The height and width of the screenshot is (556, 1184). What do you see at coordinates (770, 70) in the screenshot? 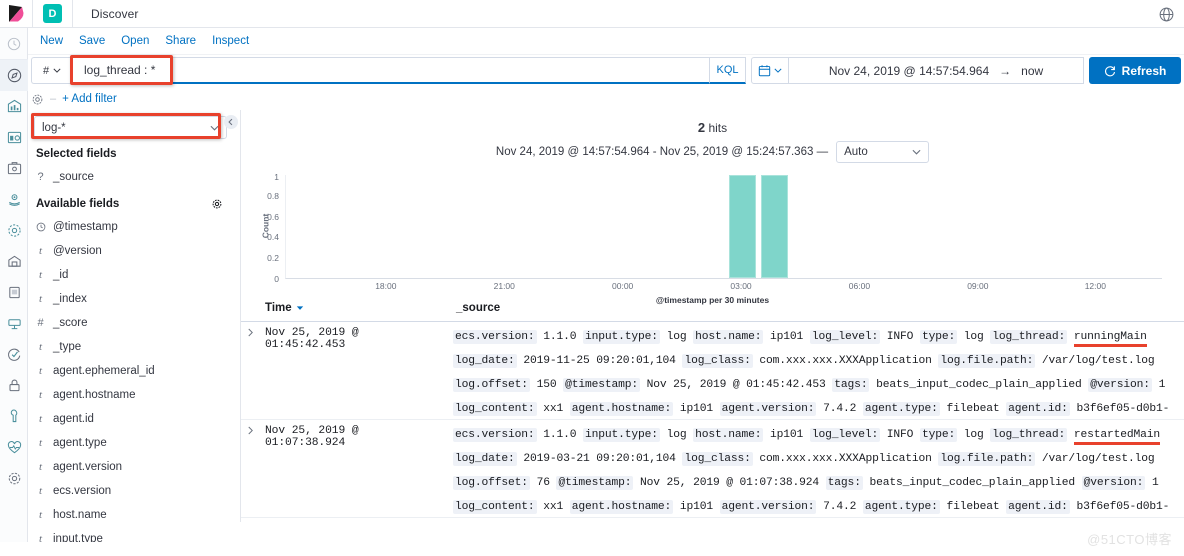
I see `date-quick-select-button` at bounding box center [770, 70].